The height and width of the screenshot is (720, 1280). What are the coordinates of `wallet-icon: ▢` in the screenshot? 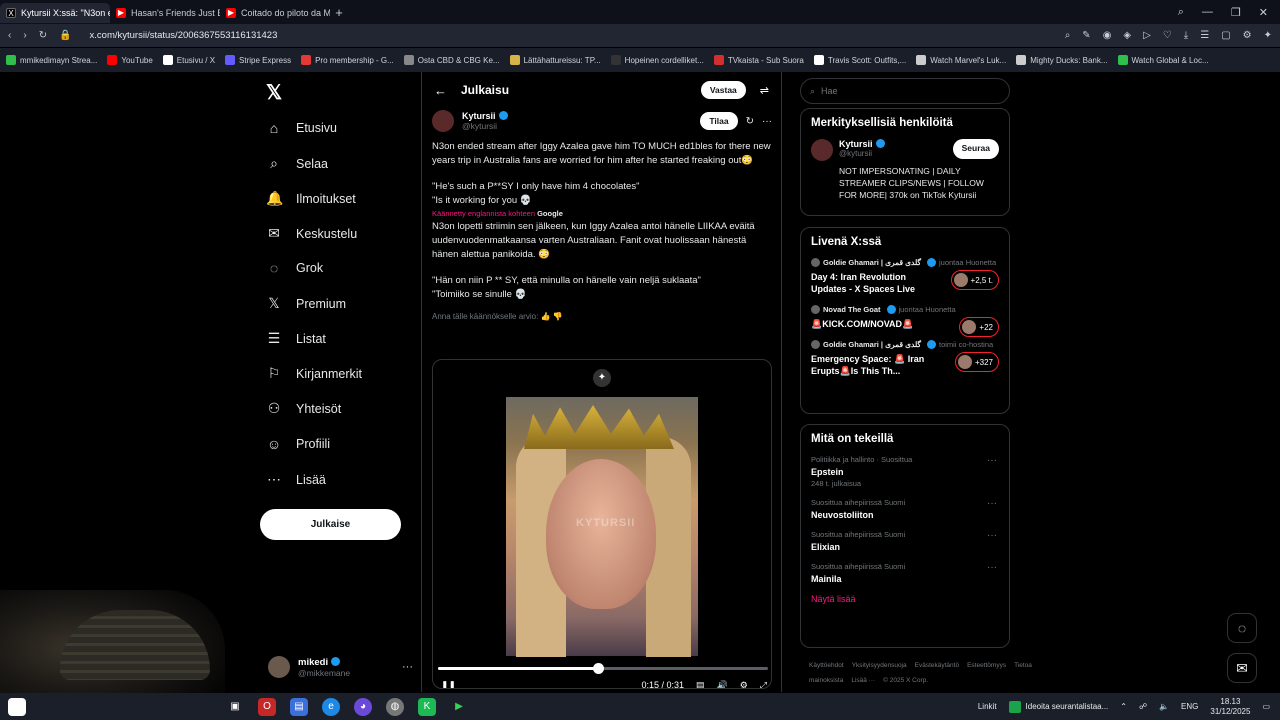 It's located at (1225, 35).